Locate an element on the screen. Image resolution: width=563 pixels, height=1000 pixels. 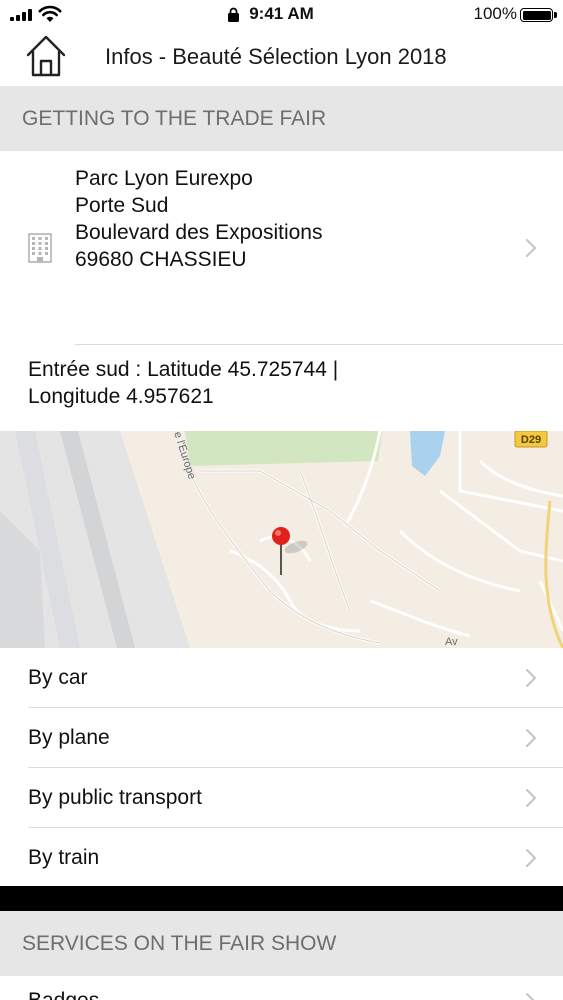
battery-fill is located at coordinates (536, 15).